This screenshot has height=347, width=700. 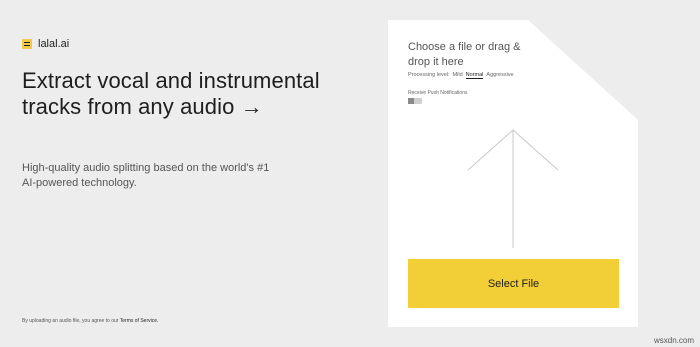 I want to click on processing-option-mild: Mild, so click(x=458, y=75).